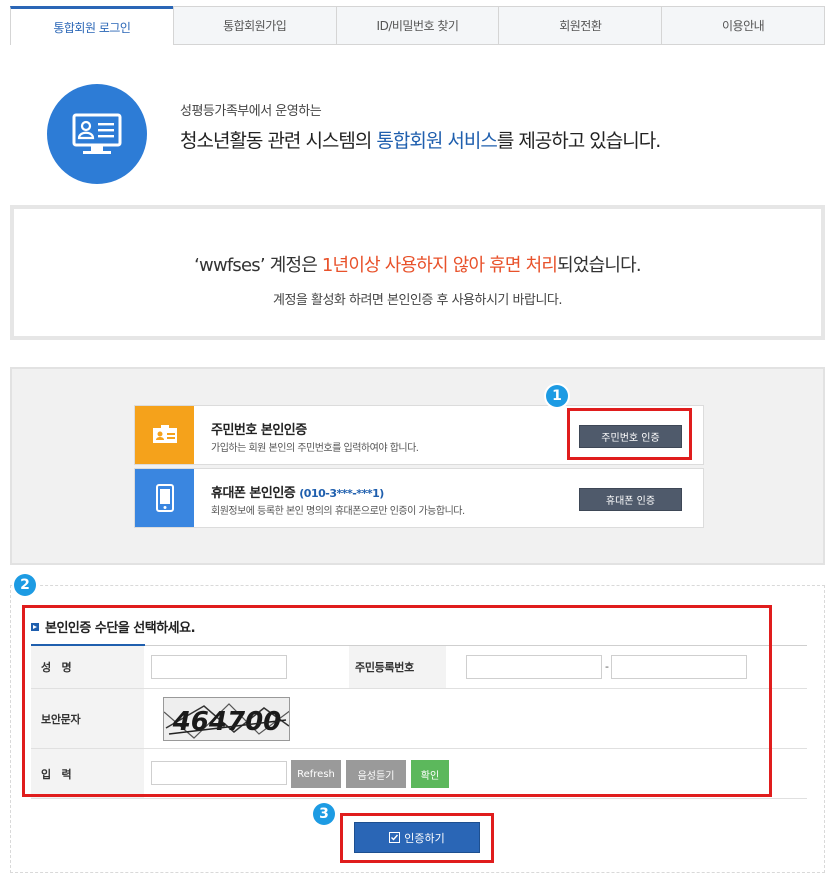 Image resolution: width=835 pixels, height=878 pixels. Describe the element at coordinates (25, 585) in the screenshot. I see `callout-badge-2: 2` at that location.